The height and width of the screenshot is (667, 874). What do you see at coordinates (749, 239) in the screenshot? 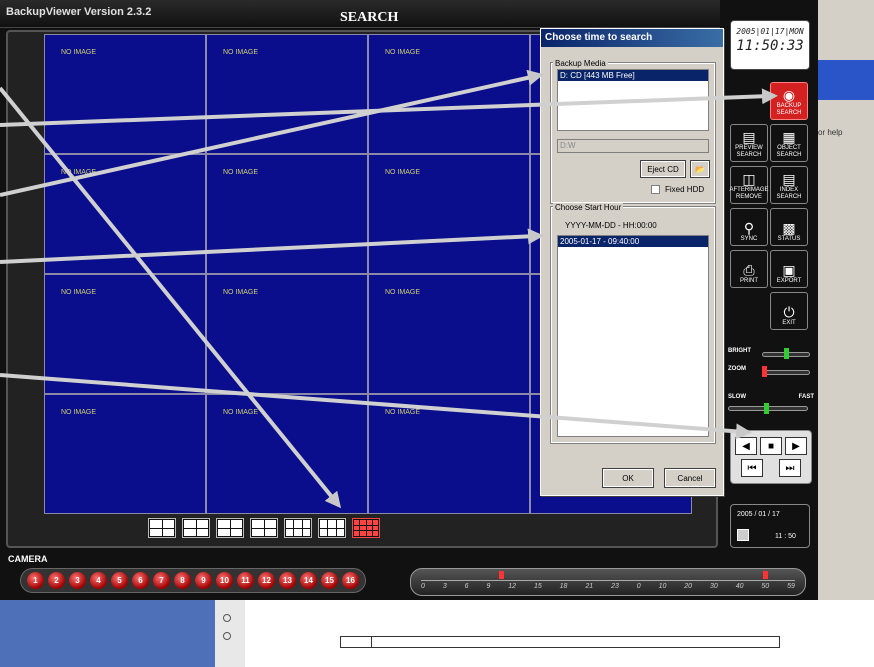
I see `sync-label: SYNC` at bounding box center [749, 239].